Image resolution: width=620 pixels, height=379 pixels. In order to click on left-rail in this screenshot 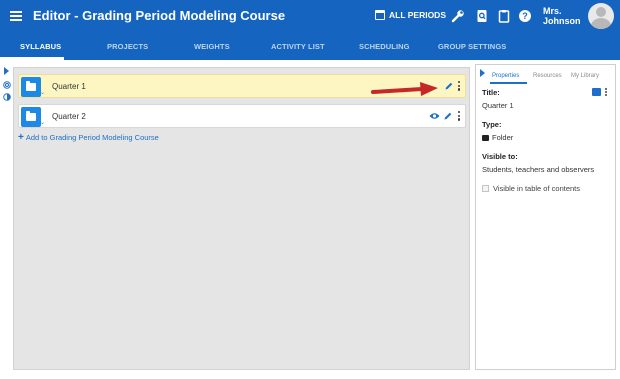, I will do `click(6, 219)`.